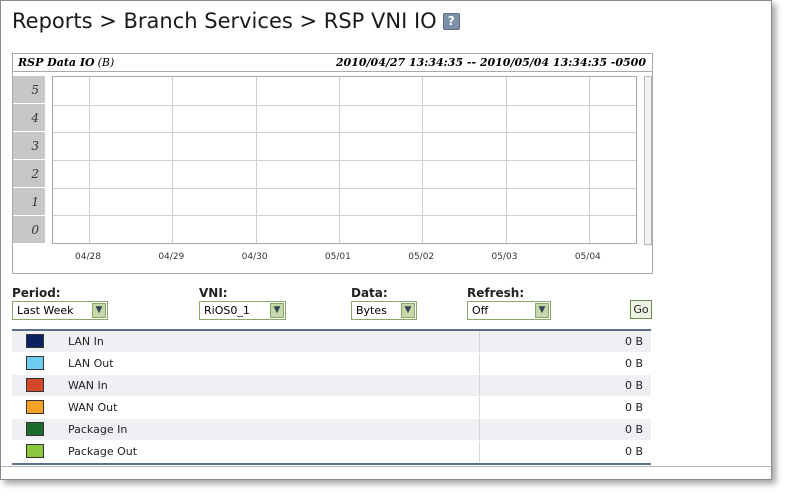 The height and width of the screenshot is (496, 788). I want to click on footer-divider, so click(386, 466).